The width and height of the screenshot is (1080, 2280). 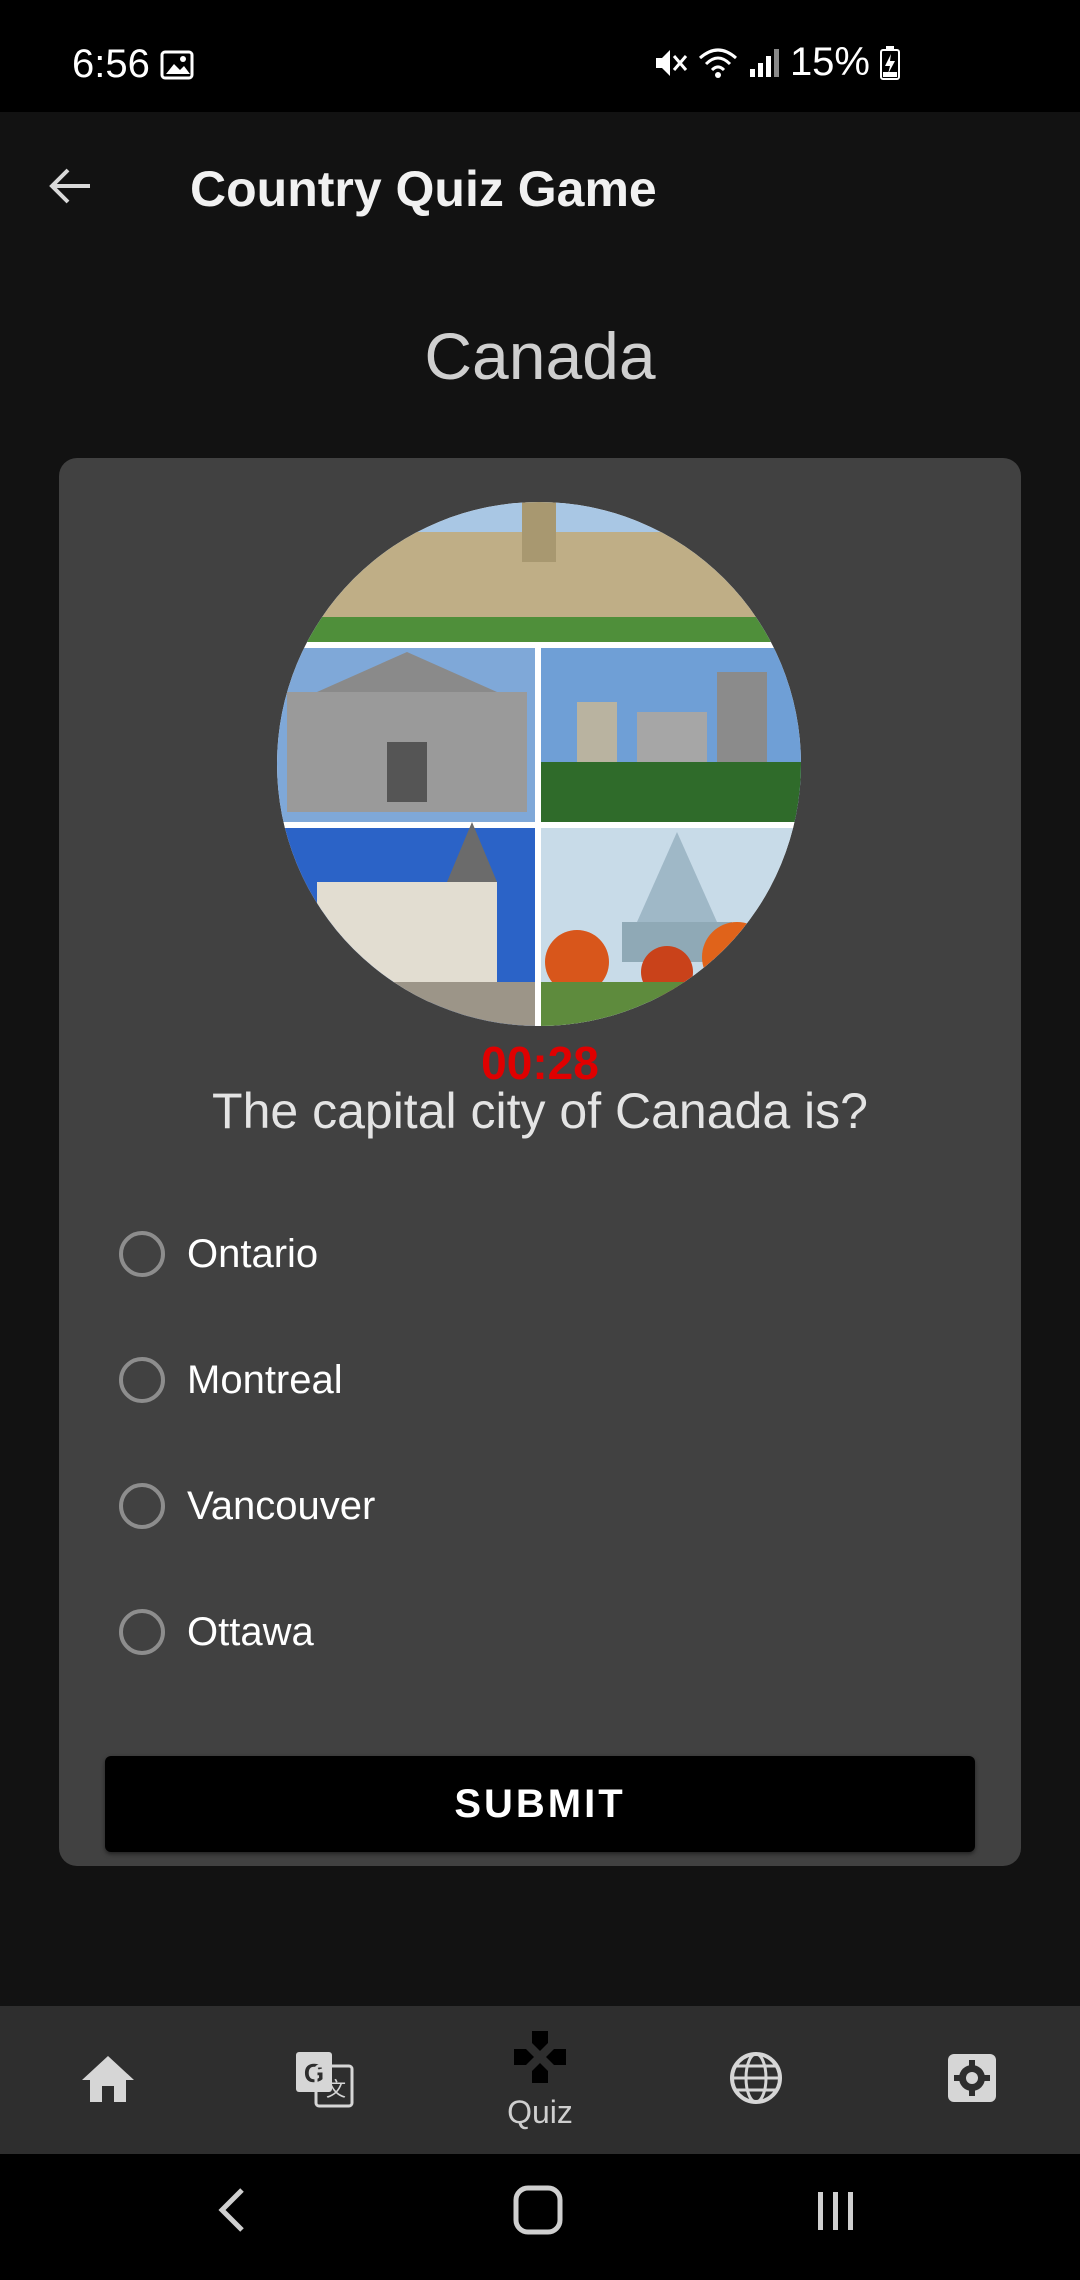 What do you see at coordinates (540, 2112) in the screenshot?
I see `nav-label-quiz: Quiz` at bounding box center [540, 2112].